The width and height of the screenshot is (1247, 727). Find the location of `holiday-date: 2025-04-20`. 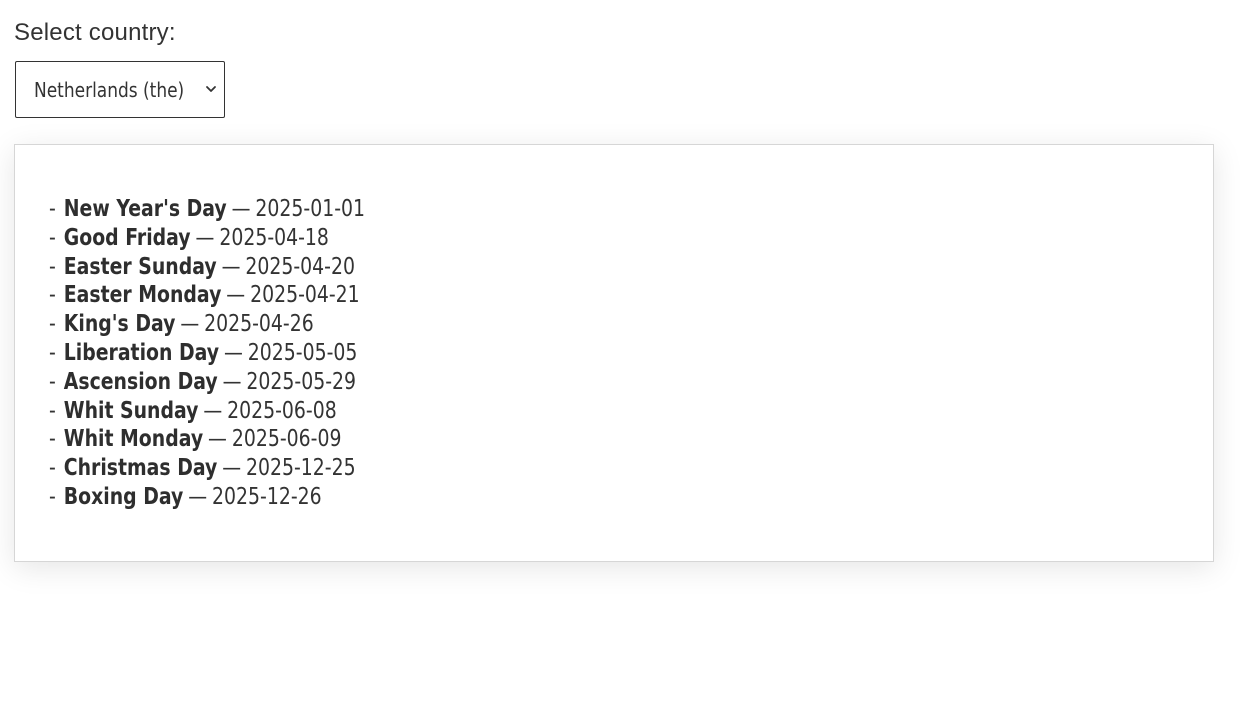

holiday-date: 2025-04-20 is located at coordinates (300, 266).